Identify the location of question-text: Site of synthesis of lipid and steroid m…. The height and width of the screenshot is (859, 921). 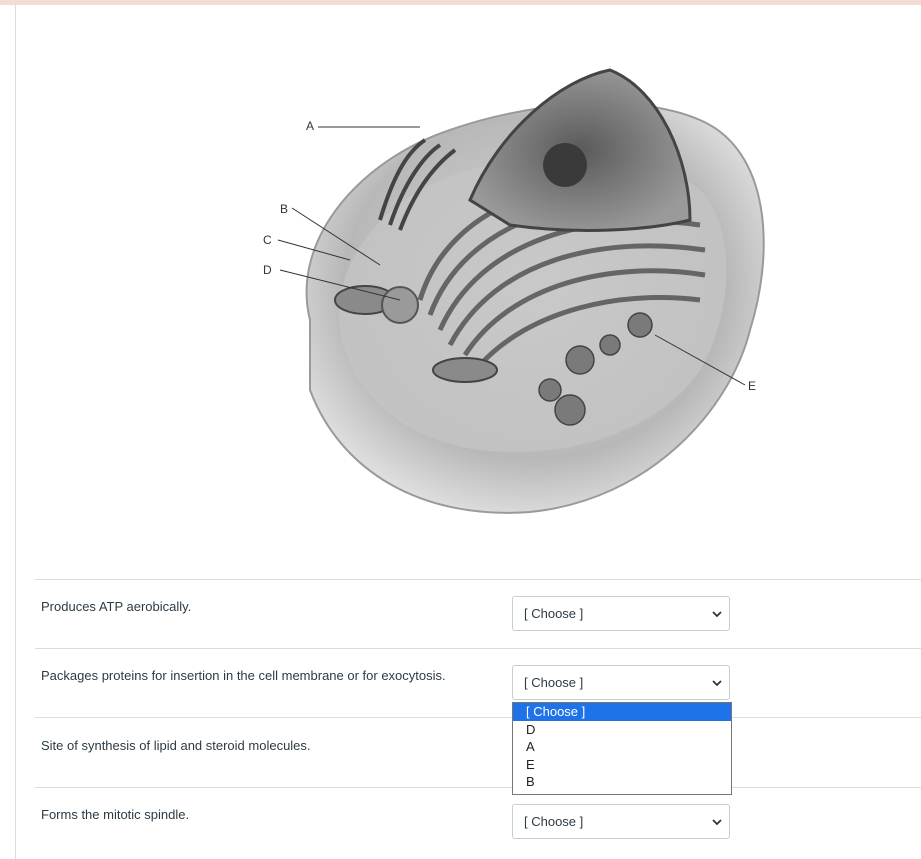
(176, 745).